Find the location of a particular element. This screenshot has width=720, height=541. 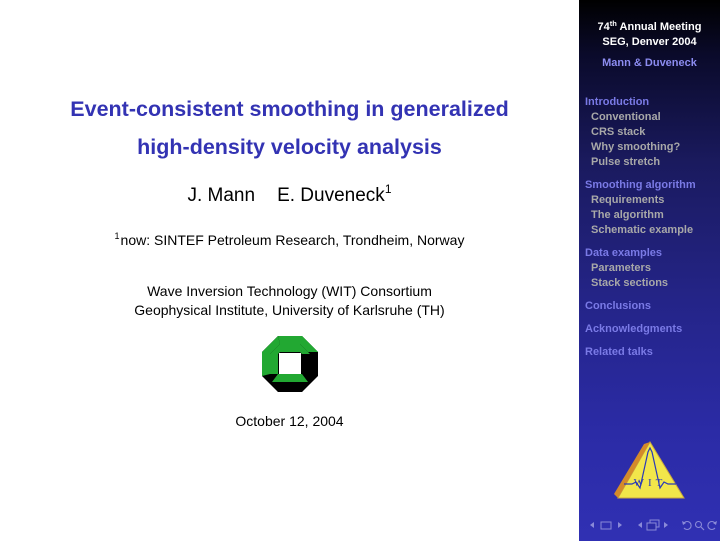

nav-group-conclusions: Conclusions is located at coordinates (652, 306).